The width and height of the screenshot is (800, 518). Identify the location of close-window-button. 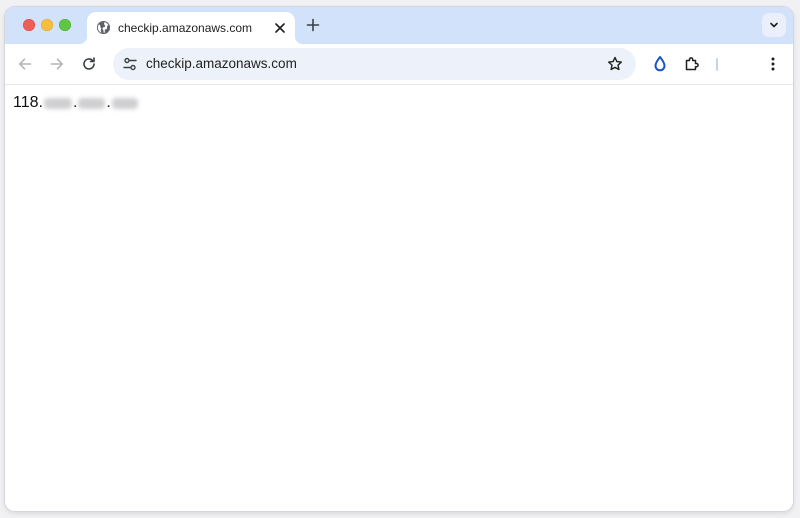
(29, 25).